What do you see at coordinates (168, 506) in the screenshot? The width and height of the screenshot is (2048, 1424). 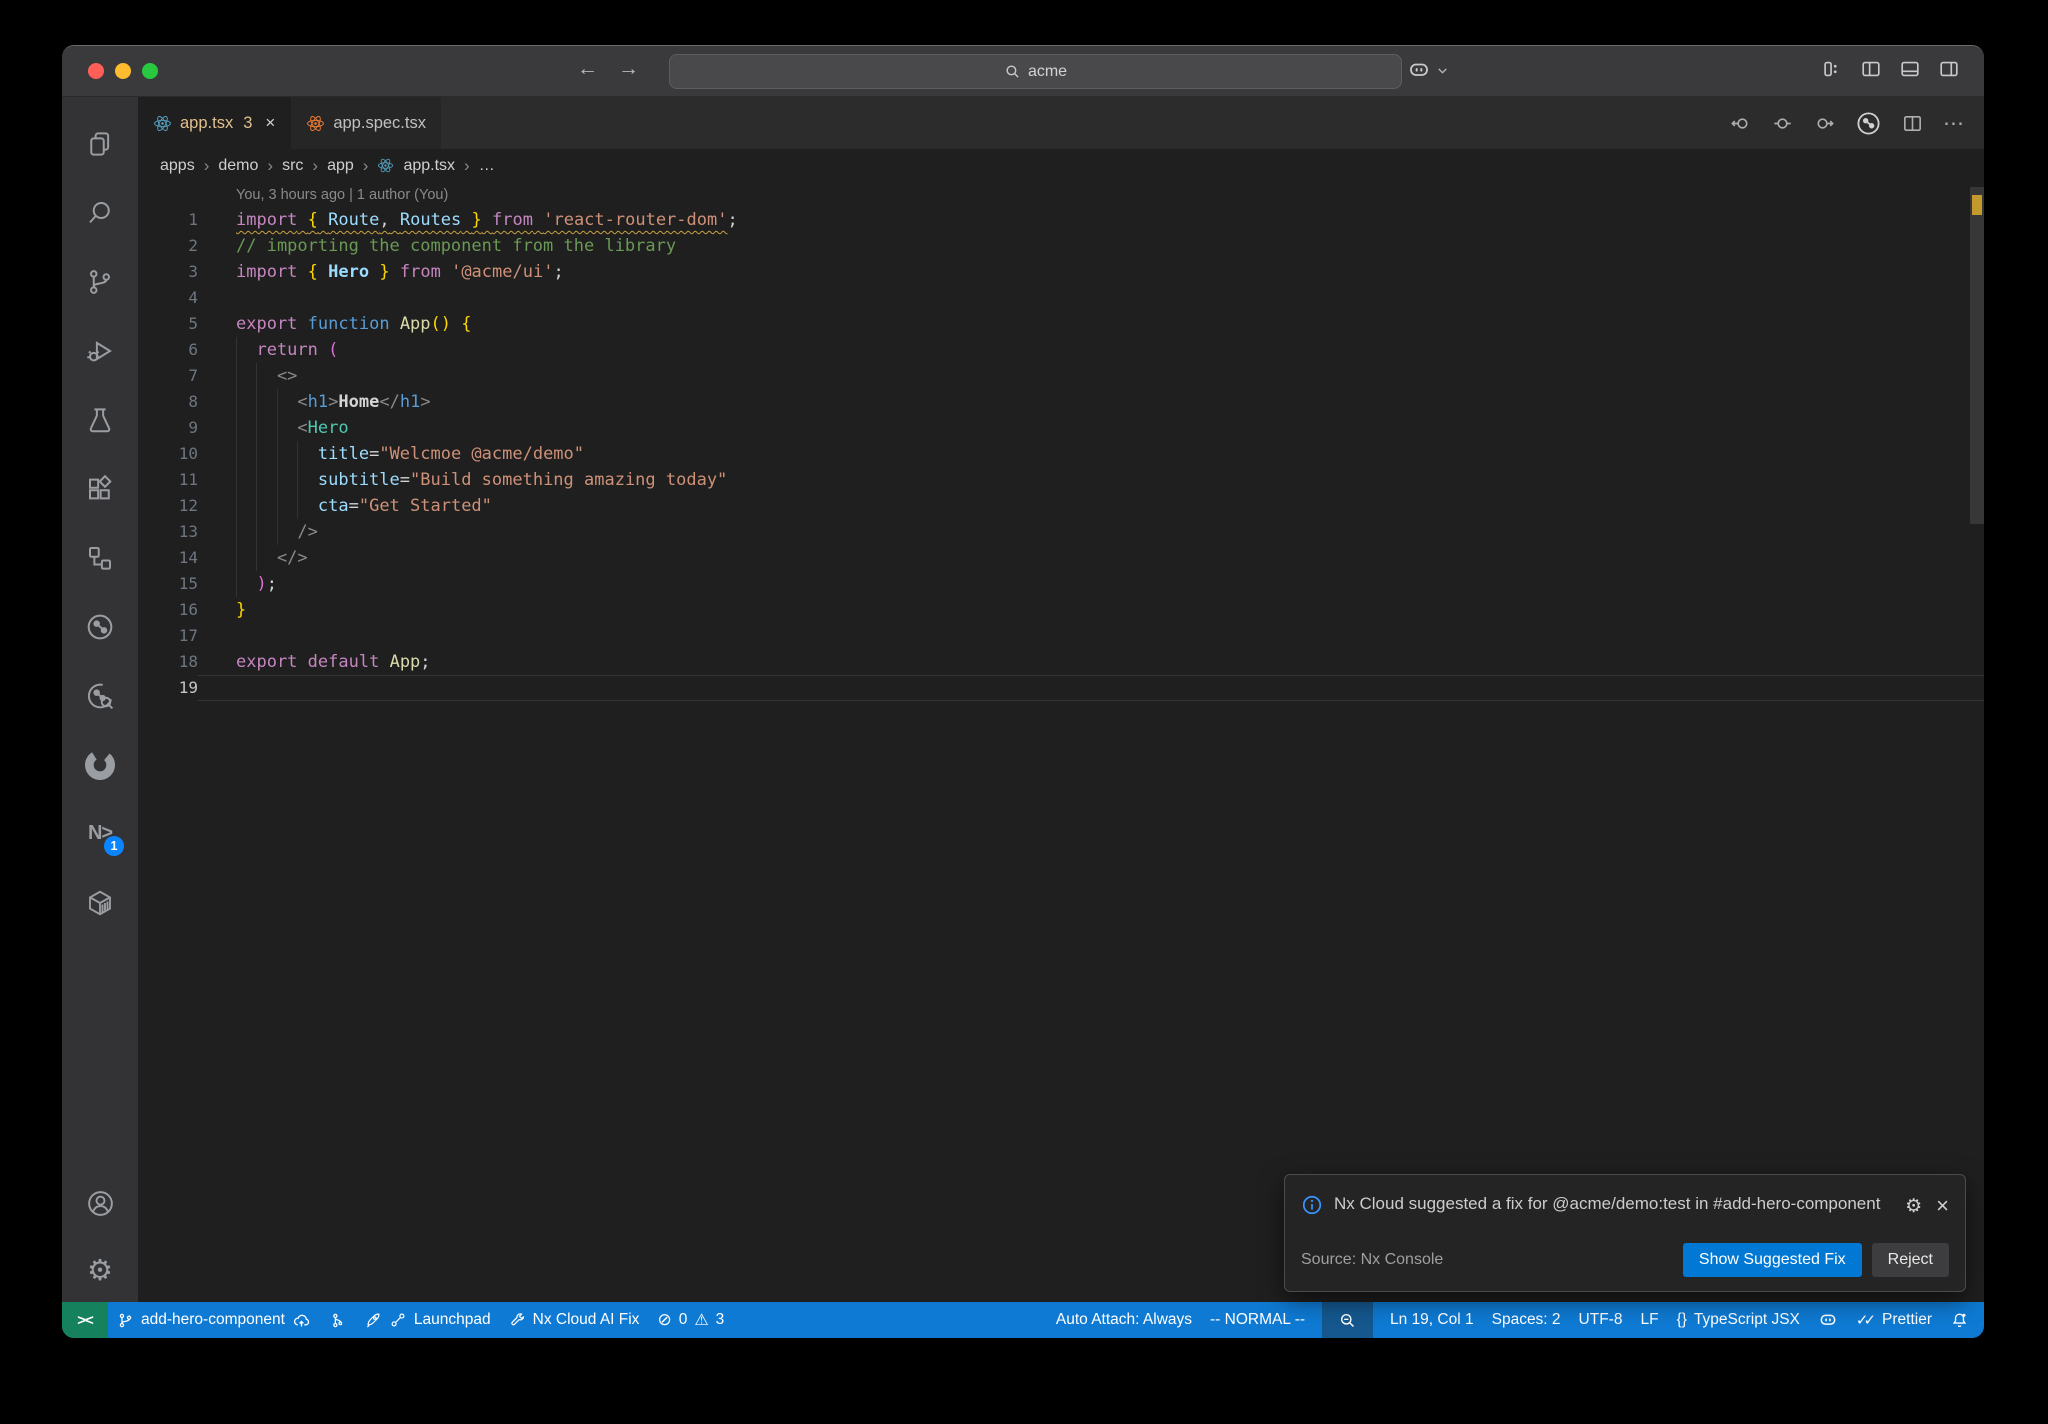 I see `line-number: 12` at bounding box center [168, 506].